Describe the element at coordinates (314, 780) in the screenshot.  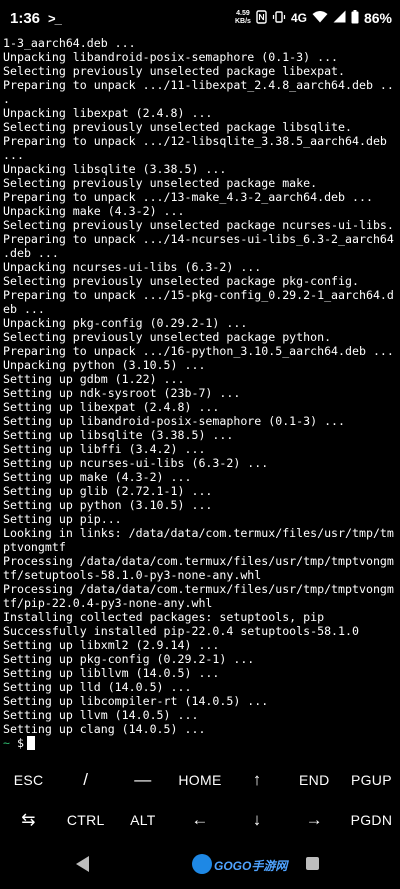
I see `end-key: END` at that location.